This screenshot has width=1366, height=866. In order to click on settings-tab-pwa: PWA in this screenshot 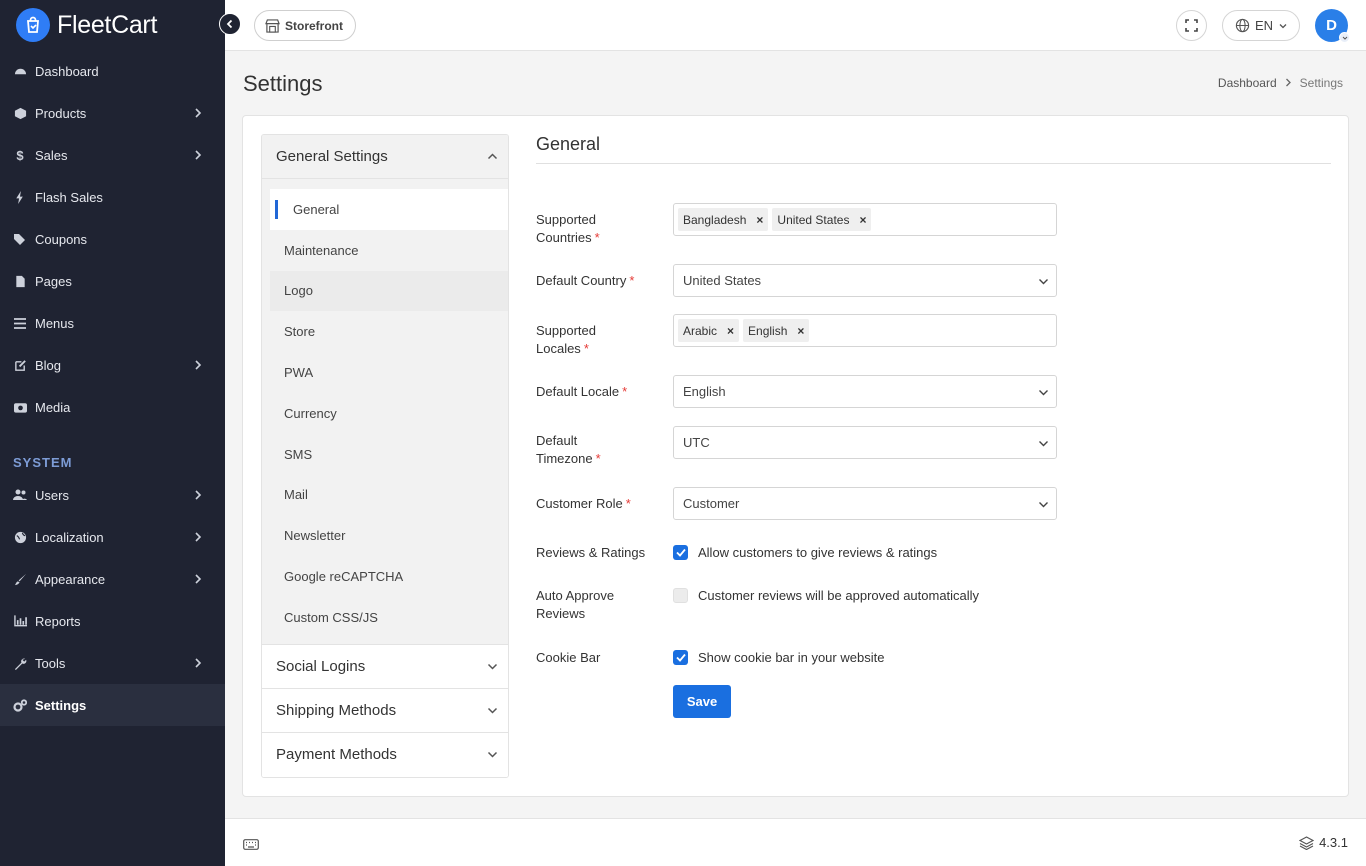, I will do `click(389, 372)`.